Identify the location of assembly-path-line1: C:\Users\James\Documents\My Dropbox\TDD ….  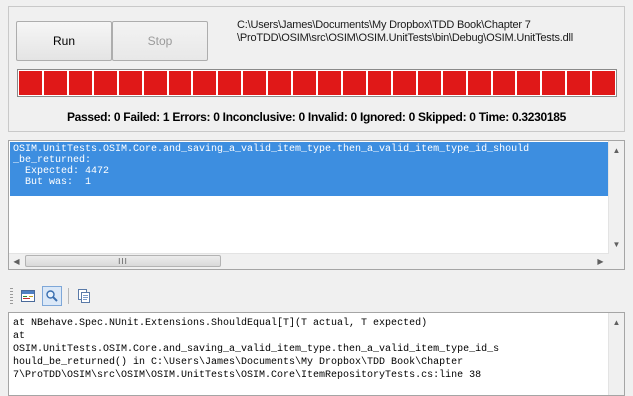
(384, 25).